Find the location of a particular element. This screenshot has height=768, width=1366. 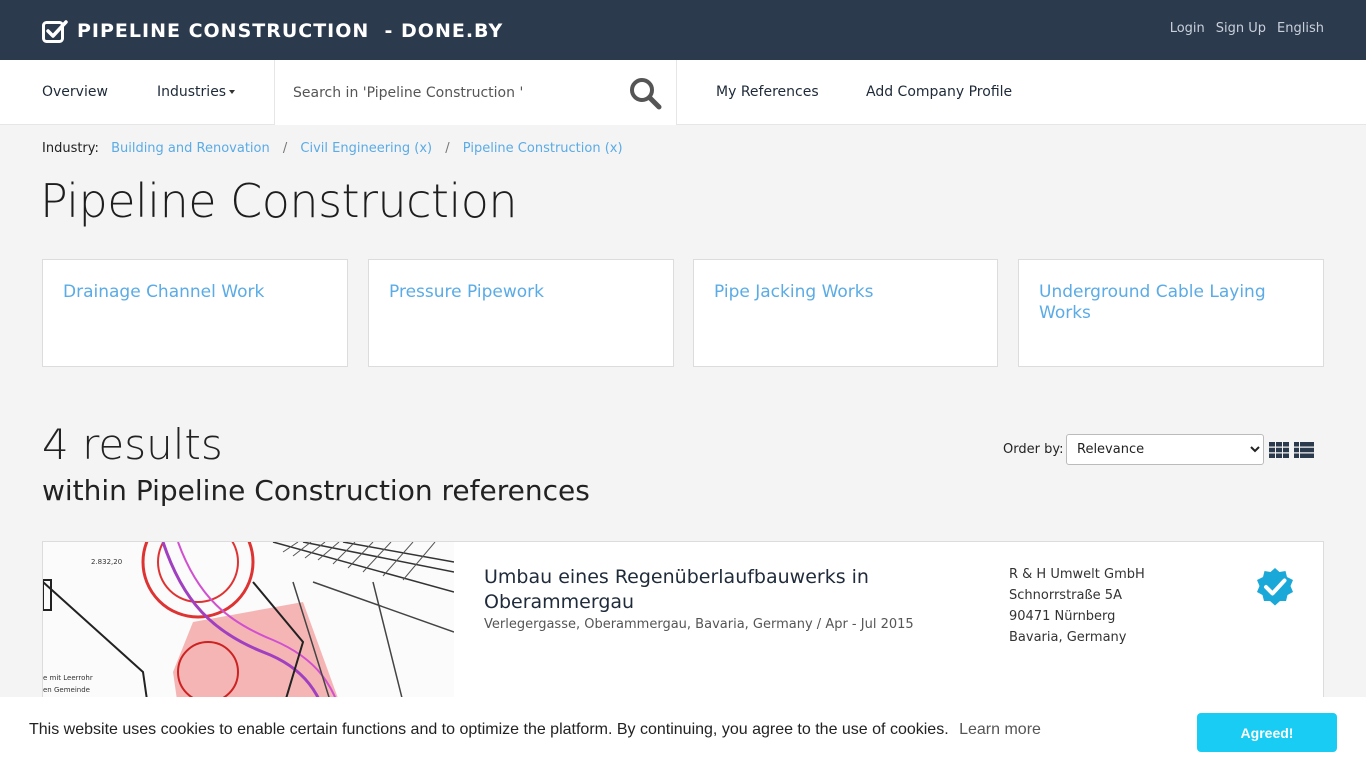

brand-logo: PIPELINE CONSTRUCTION - DONE.BY is located at coordinates (272, 31).